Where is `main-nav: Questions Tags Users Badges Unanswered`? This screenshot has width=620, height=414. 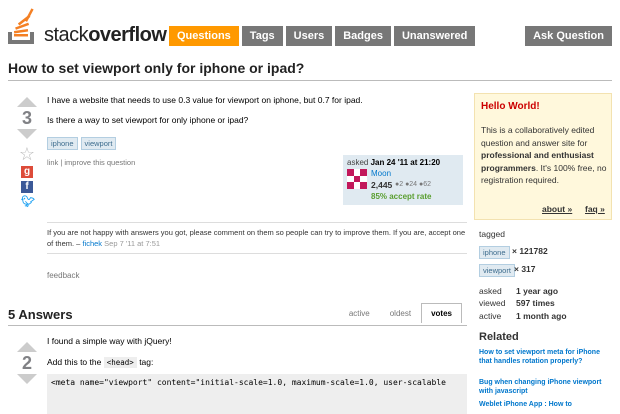 main-nav: Questions Tags Users Badges Unanswered is located at coordinates (323, 36).